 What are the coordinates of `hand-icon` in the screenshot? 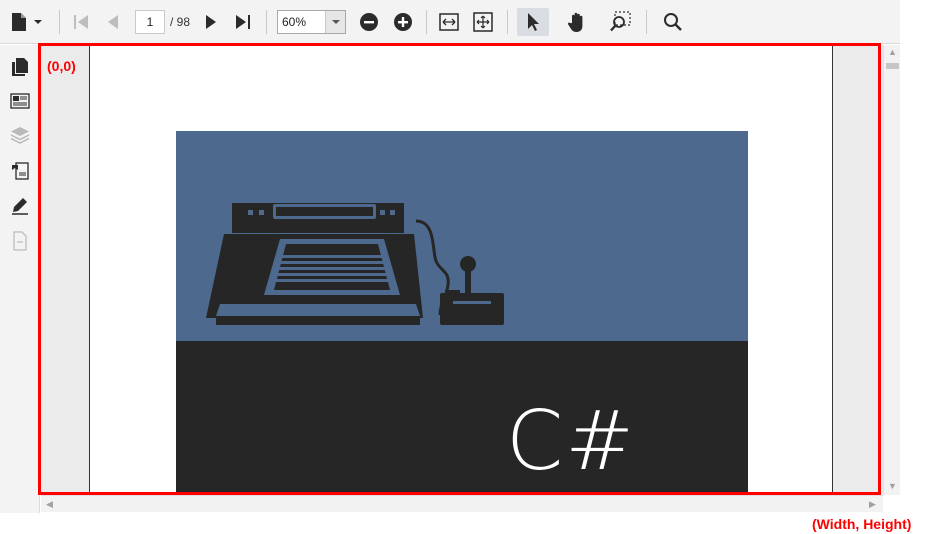 It's located at (577, 22).